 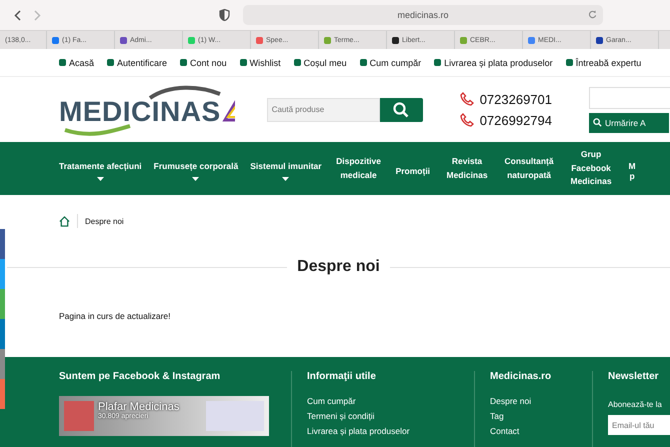 I want to click on tracking-field, so click(x=629, y=97).